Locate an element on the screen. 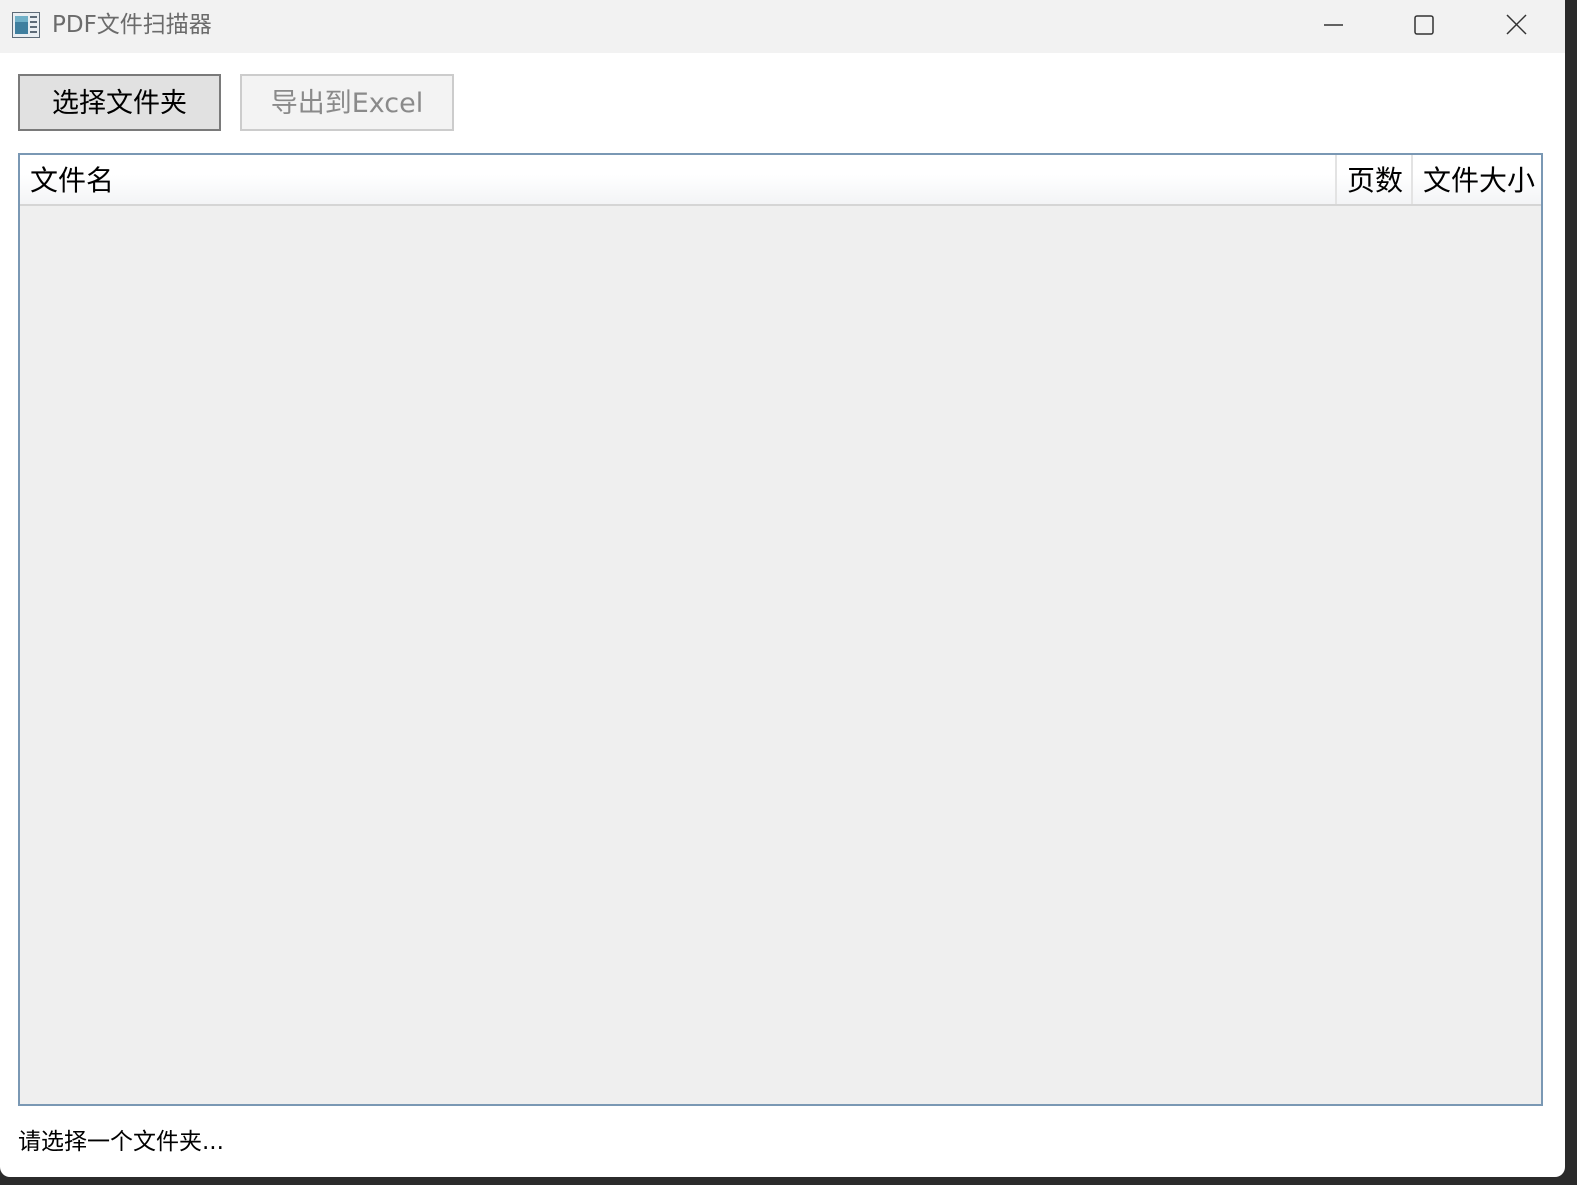 This screenshot has height=1185, width=1577. column-header-filename: 文件名 is located at coordinates (680, 179).